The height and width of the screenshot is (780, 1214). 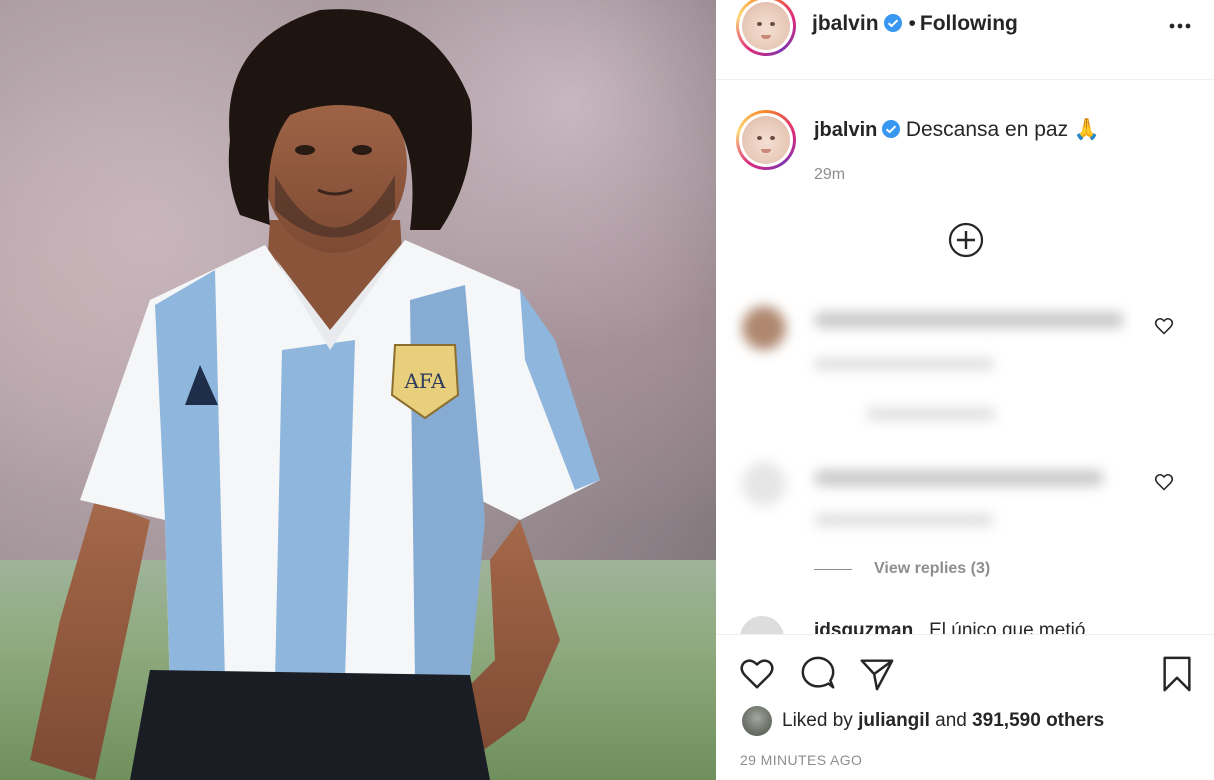 What do you see at coordinates (966, 240) in the screenshot?
I see `add-circle-icon` at bounding box center [966, 240].